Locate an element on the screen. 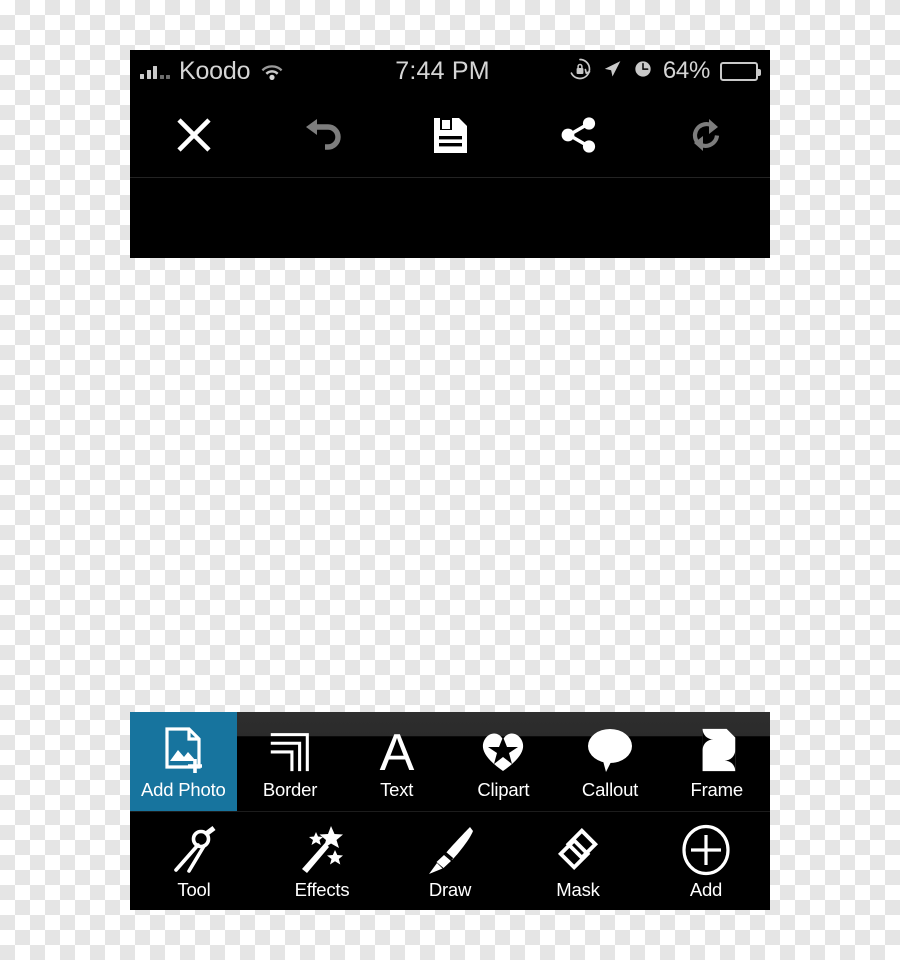  battery-icon is located at coordinates (740, 71).